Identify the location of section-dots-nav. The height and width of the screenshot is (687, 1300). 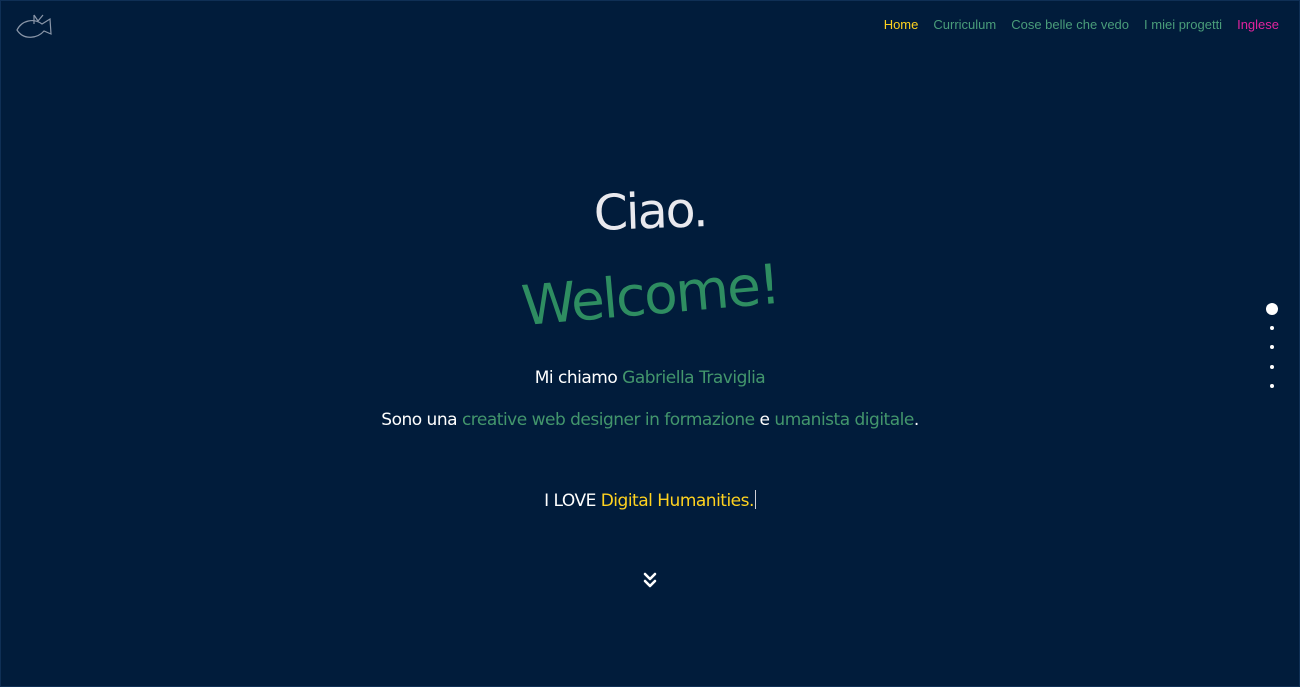
(1272, 348).